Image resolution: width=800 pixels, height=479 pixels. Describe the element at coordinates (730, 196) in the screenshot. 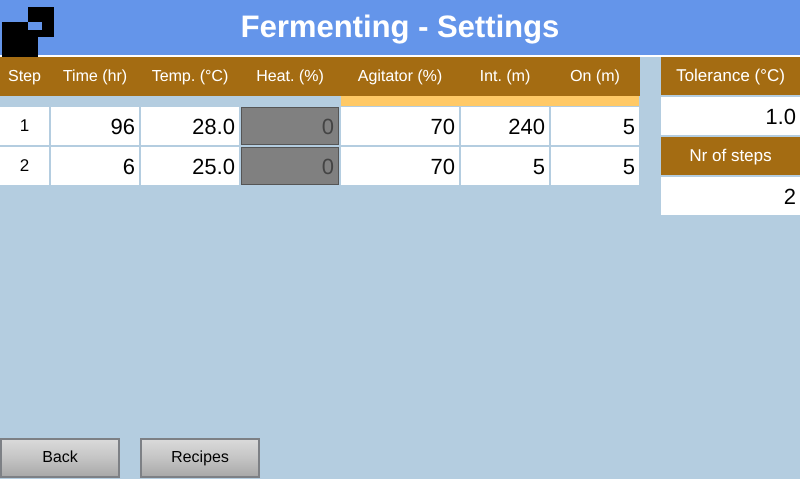

I see `setting-field: 2` at that location.